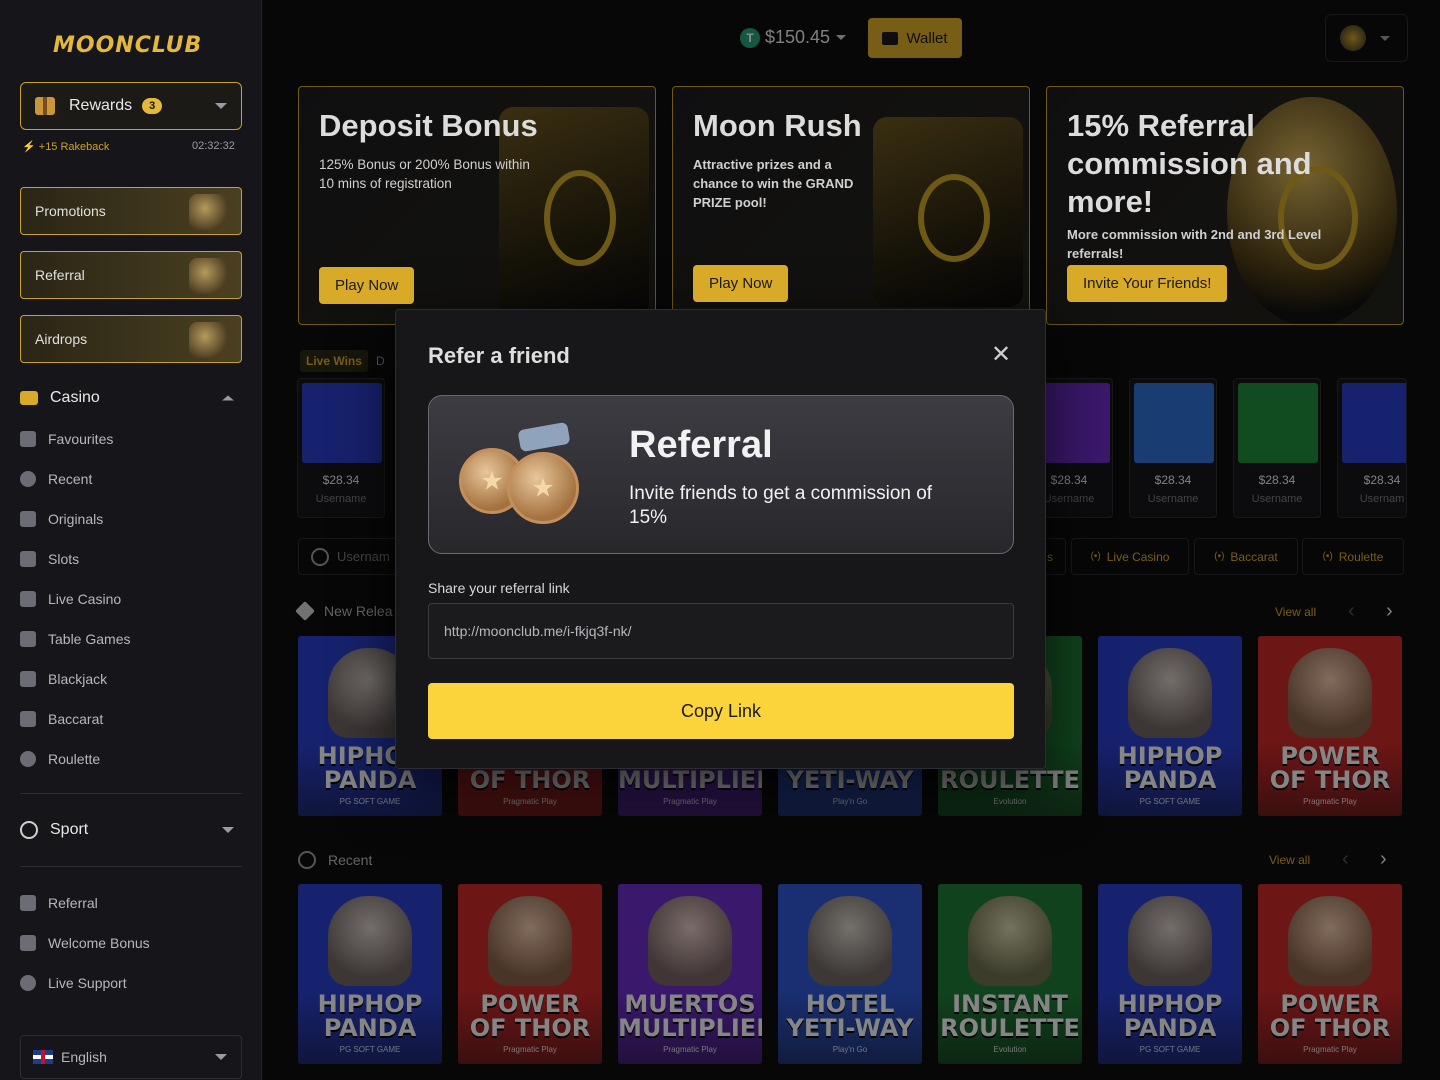 This screenshot has height=1080, width=1440. Describe the element at coordinates (76, 719) in the screenshot. I see `sidebar-item-label: Baccarat` at that location.